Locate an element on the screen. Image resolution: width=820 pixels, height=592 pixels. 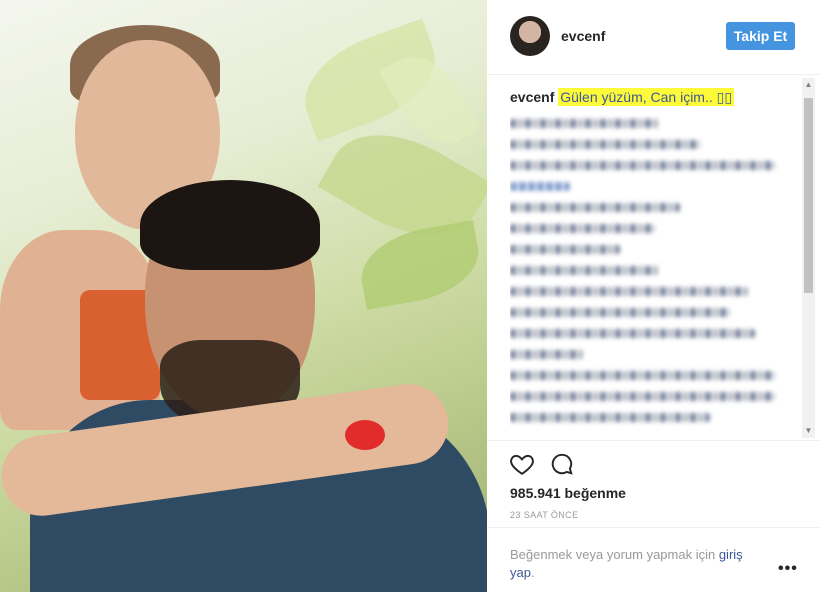
comment-icon is located at coordinates (562, 464).